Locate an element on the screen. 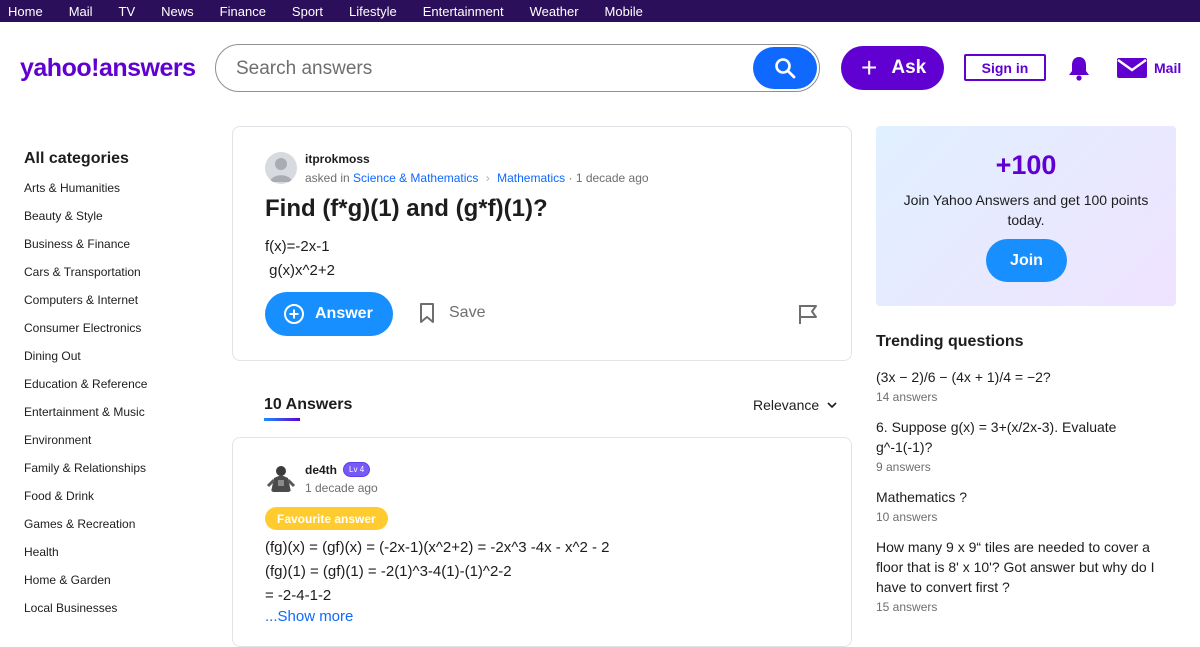 The image size is (1200, 647). bookmark-icon is located at coordinates (427, 313).